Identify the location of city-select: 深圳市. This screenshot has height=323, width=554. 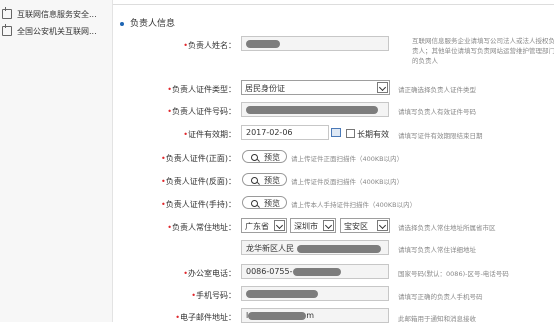
(313, 225).